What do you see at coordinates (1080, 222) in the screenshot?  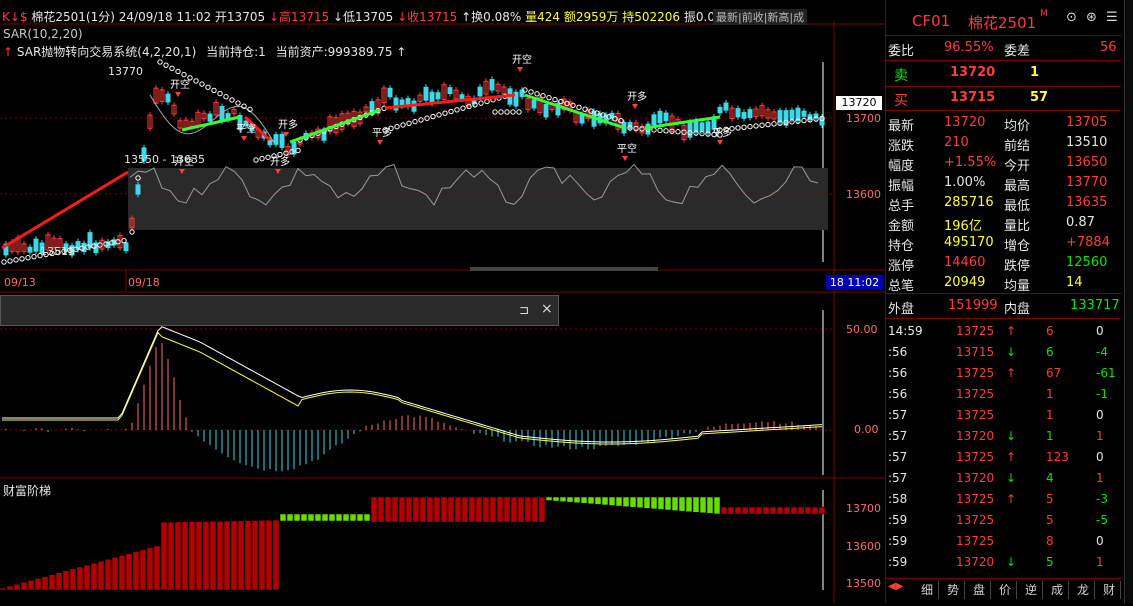 I see `stat-value: 0.87` at bounding box center [1080, 222].